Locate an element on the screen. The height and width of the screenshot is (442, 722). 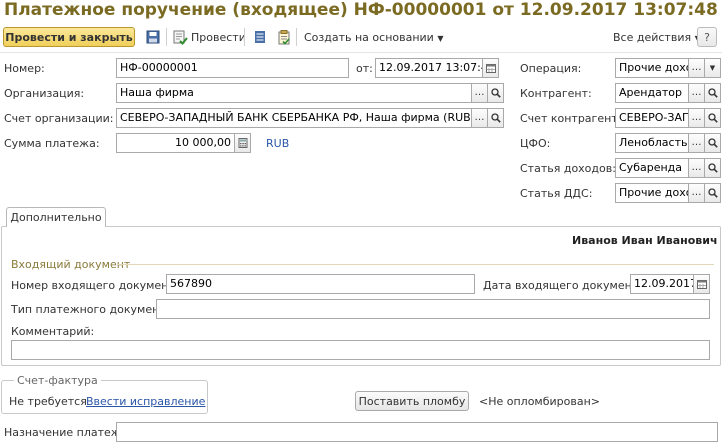
dropdown-icon: ▼ is located at coordinates (713, 68).